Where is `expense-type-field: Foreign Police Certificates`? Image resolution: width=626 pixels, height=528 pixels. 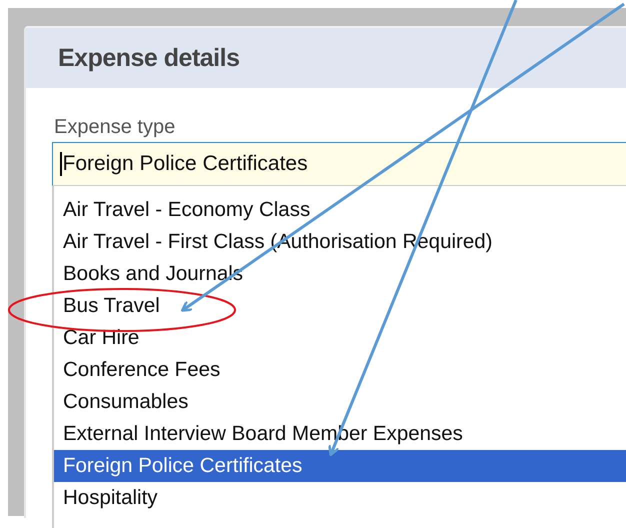 expense-type-field: Foreign Police Certificates is located at coordinates (339, 164).